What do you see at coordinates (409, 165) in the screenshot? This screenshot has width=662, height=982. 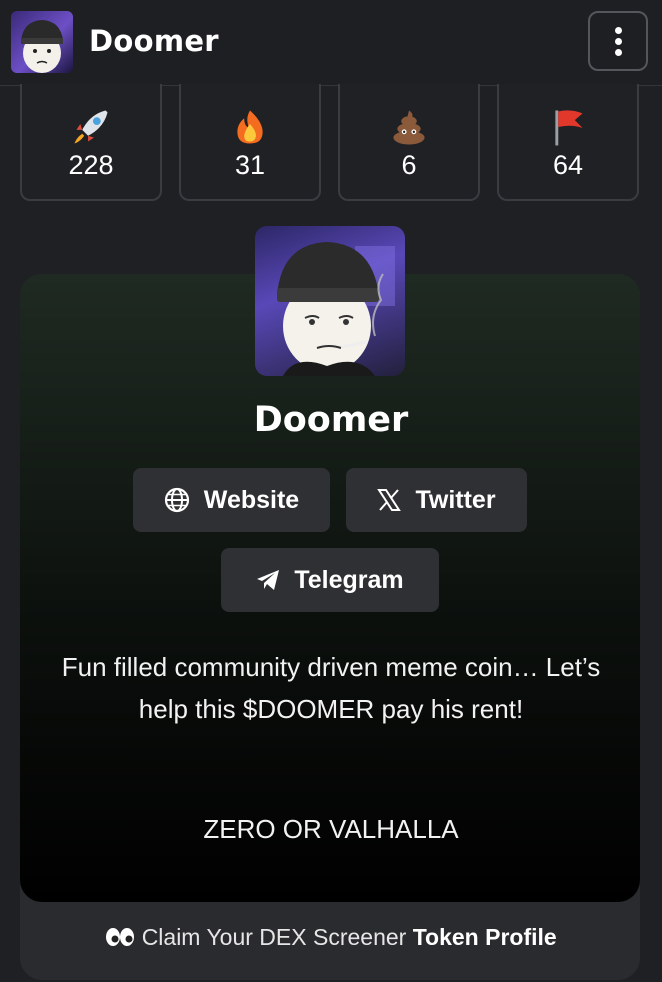 I see `reaction-count: 6` at bounding box center [409, 165].